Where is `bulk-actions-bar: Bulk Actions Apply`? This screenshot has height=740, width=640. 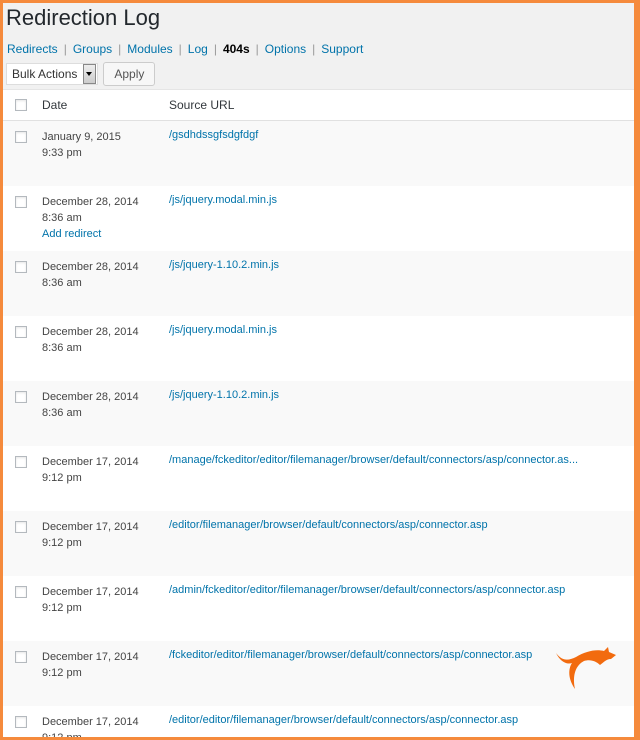 bulk-actions-bar: Bulk Actions Apply is located at coordinates (81, 74).